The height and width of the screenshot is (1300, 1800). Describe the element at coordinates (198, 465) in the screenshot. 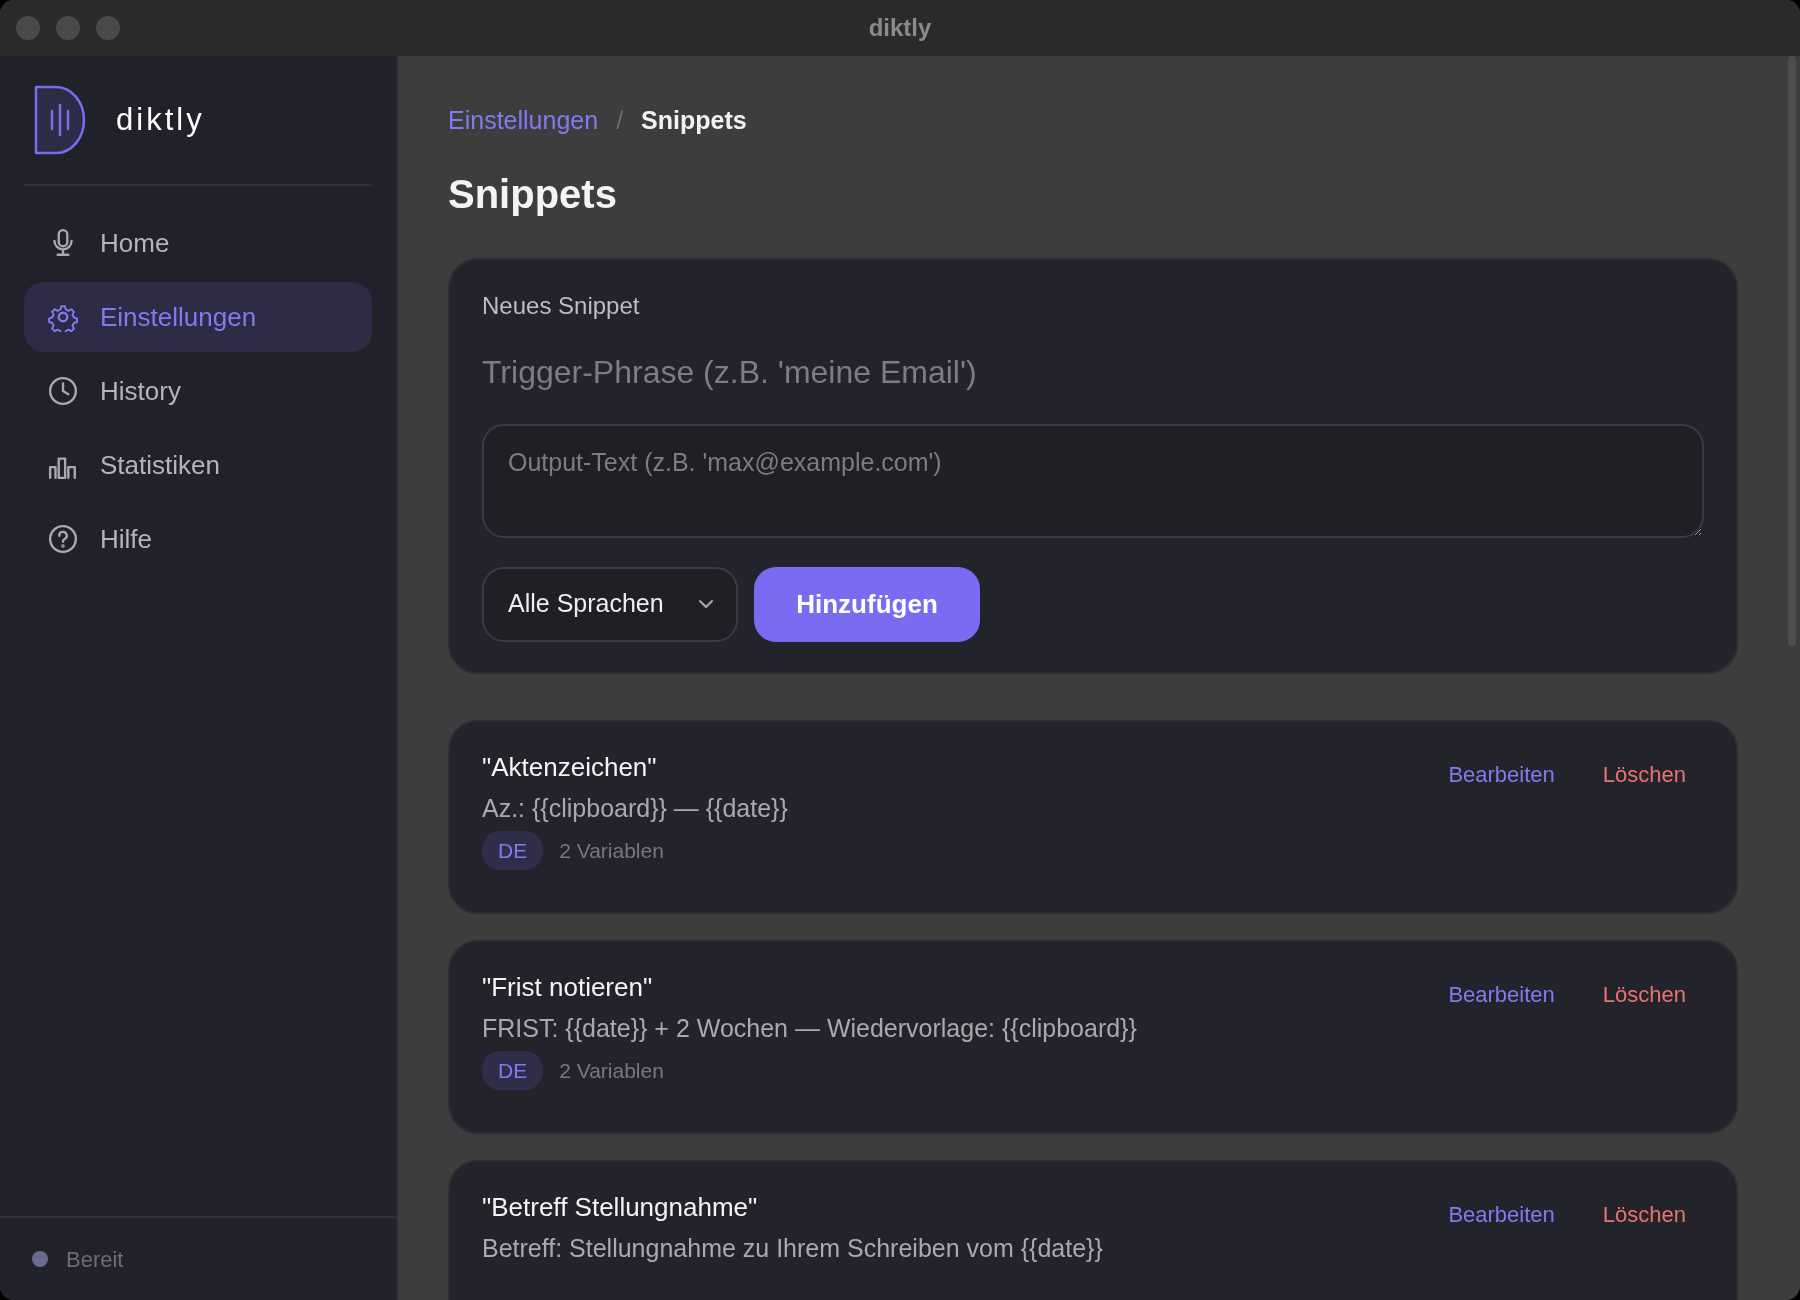

I see `nav-item: Statistiken` at that location.